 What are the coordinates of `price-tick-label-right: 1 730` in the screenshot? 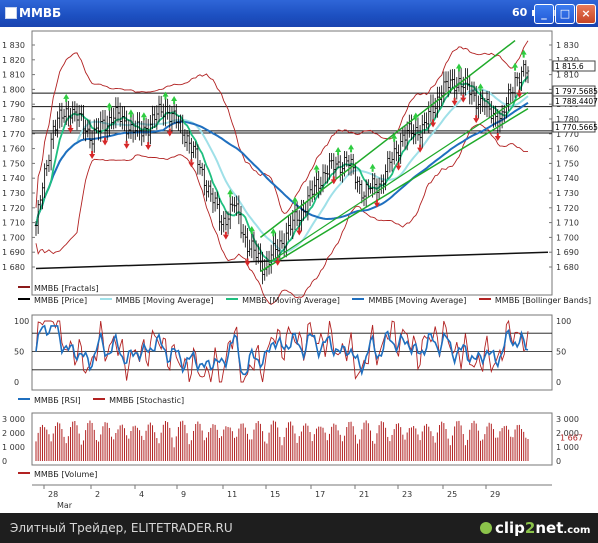 It's located at (567, 193).